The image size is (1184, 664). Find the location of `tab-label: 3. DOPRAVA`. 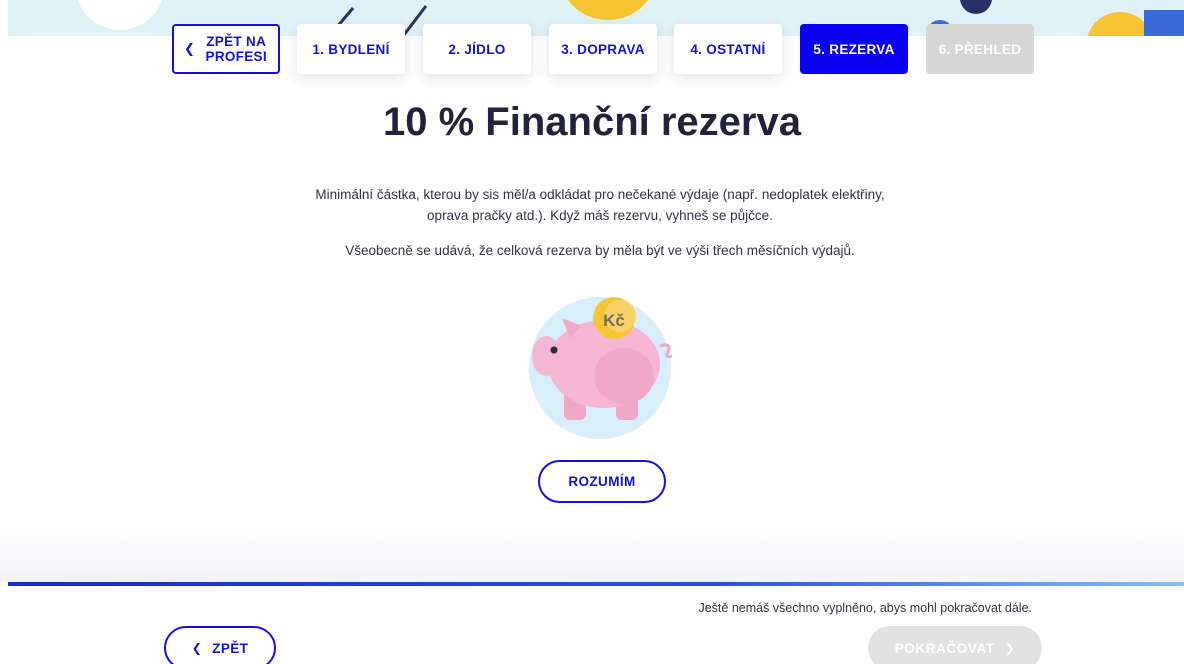

tab-label: 3. DOPRAVA is located at coordinates (603, 49).